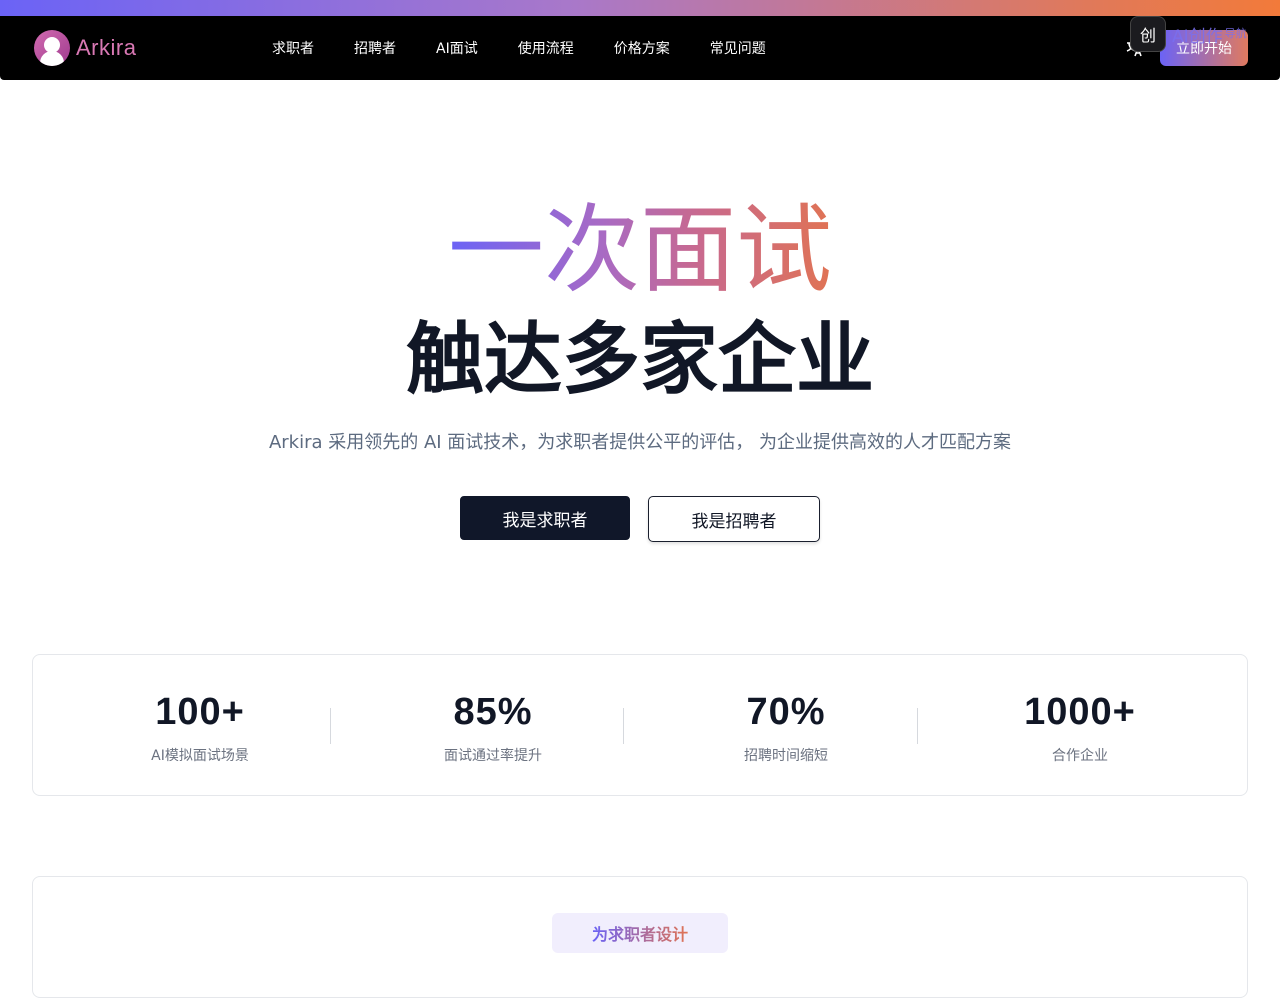 The width and height of the screenshot is (1280, 998). Describe the element at coordinates (52, 48) in the screenshot. I see `brand-logo-icon` at that location.